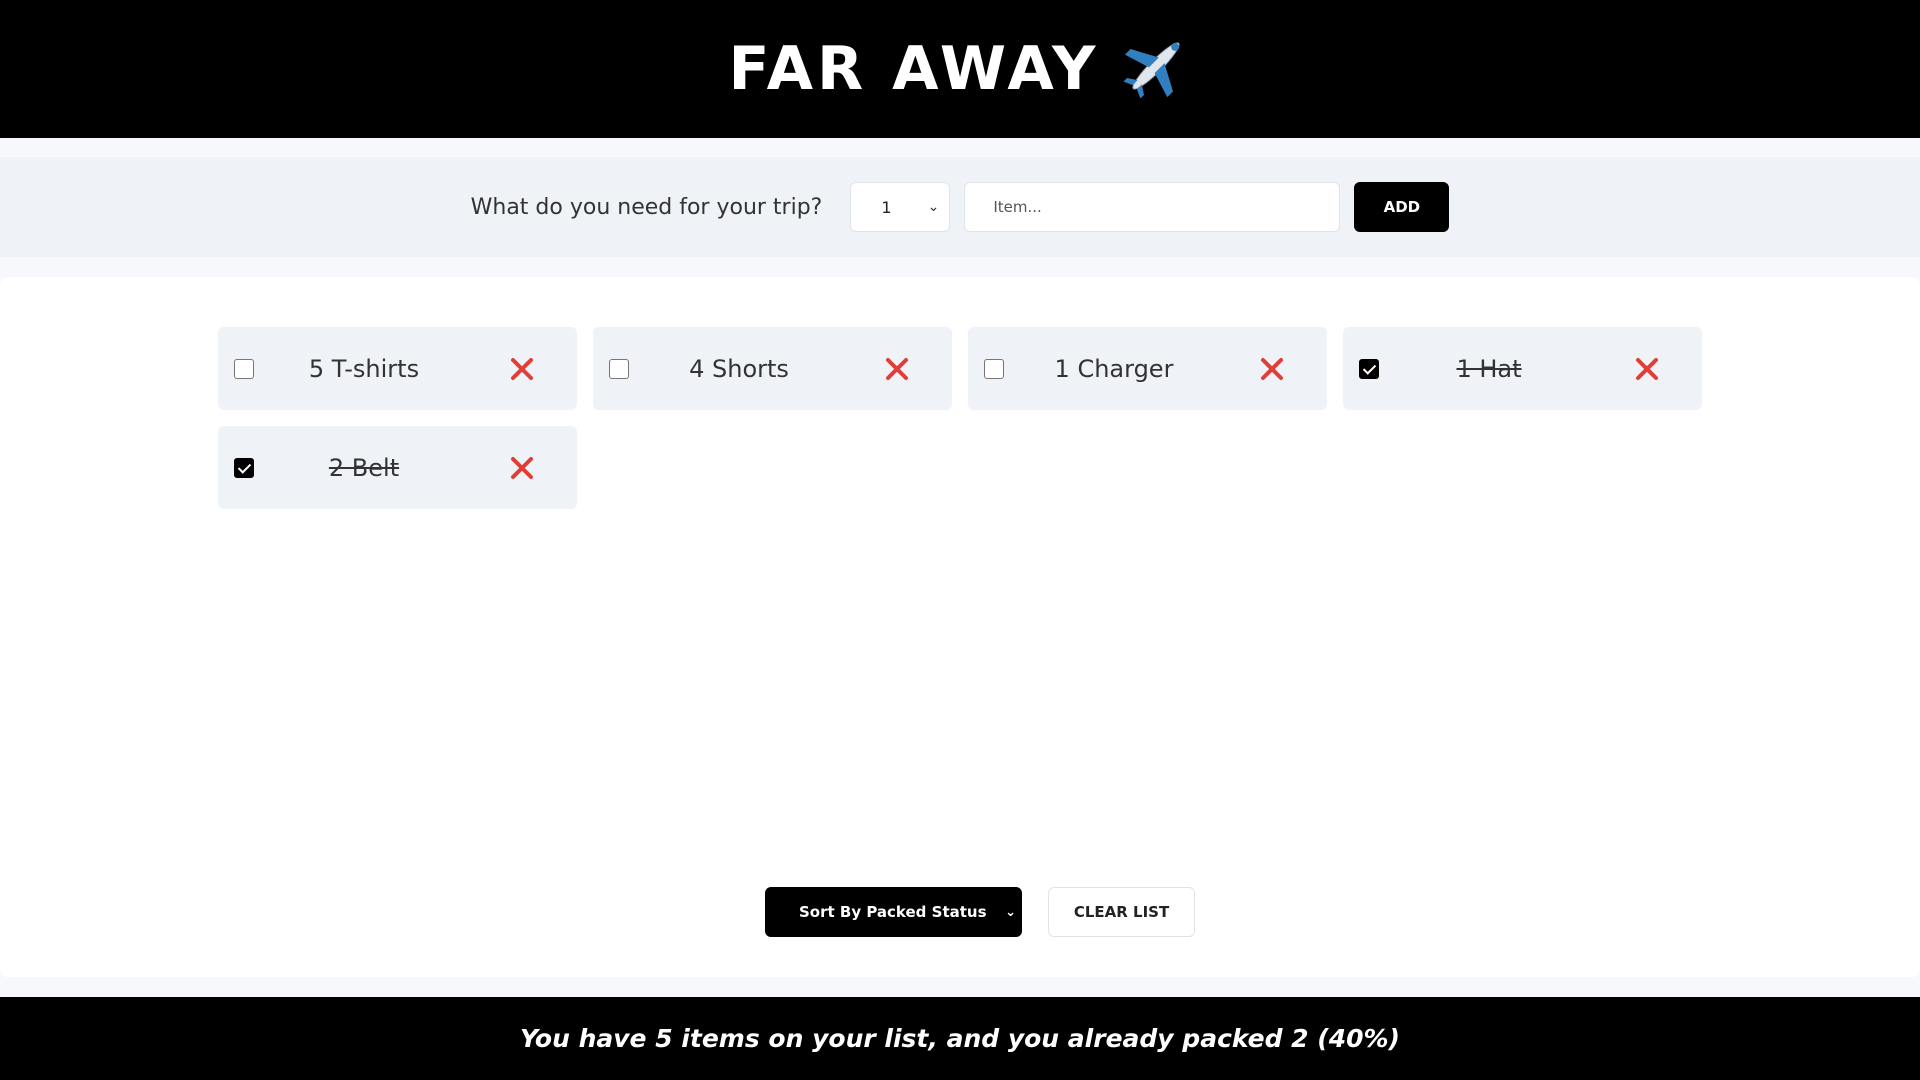 The image size is (1920, 1080). What do you see at coordinates (900, 207) in the screenshot?
I see `quantity-select: 1 ⌄` at bounding box center [900, 207].